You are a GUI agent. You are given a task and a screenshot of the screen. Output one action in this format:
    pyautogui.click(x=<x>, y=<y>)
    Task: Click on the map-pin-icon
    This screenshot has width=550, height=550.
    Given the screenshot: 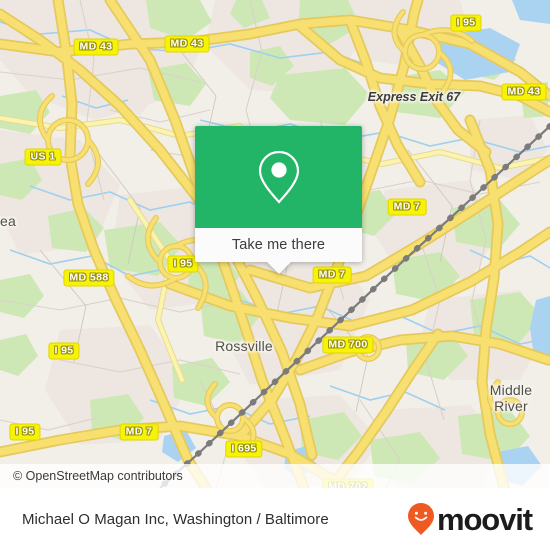 What is the action you would take?
    pyautogui.click(x=278, y=177)
    